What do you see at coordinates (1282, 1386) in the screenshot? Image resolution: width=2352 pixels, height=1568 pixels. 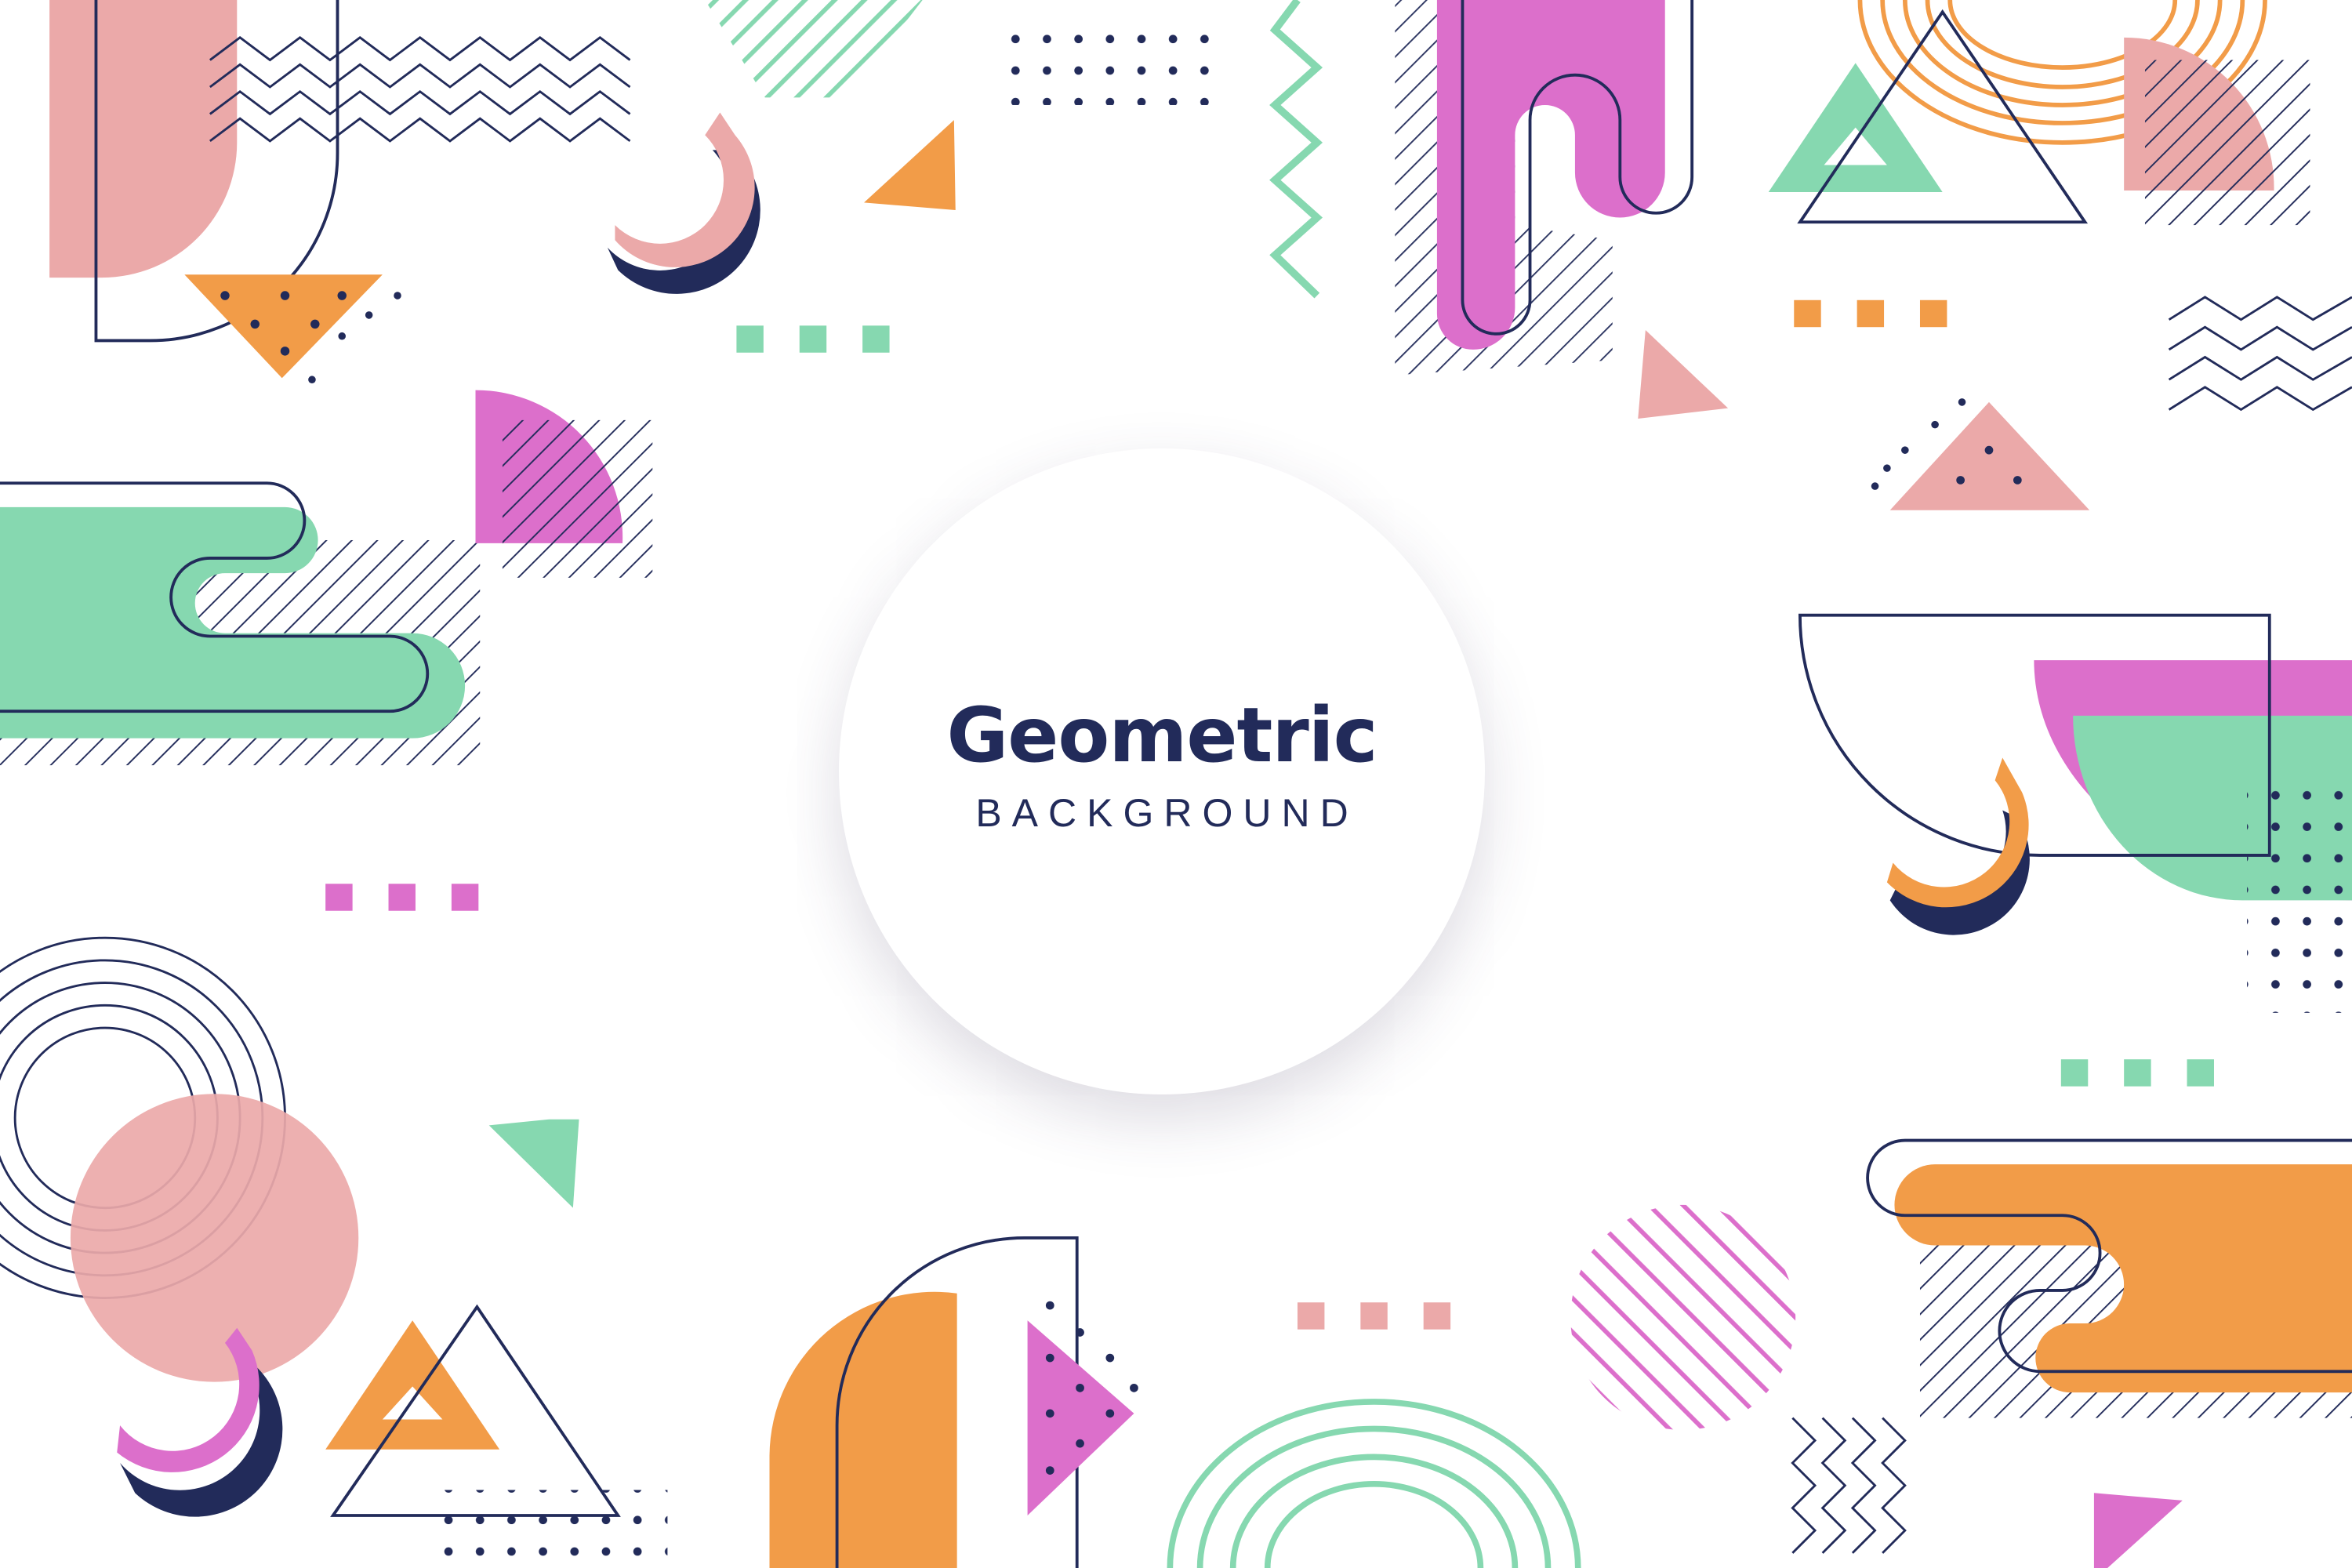 I see `bottom-center-cluster` at bounding box center [1282, 1386].